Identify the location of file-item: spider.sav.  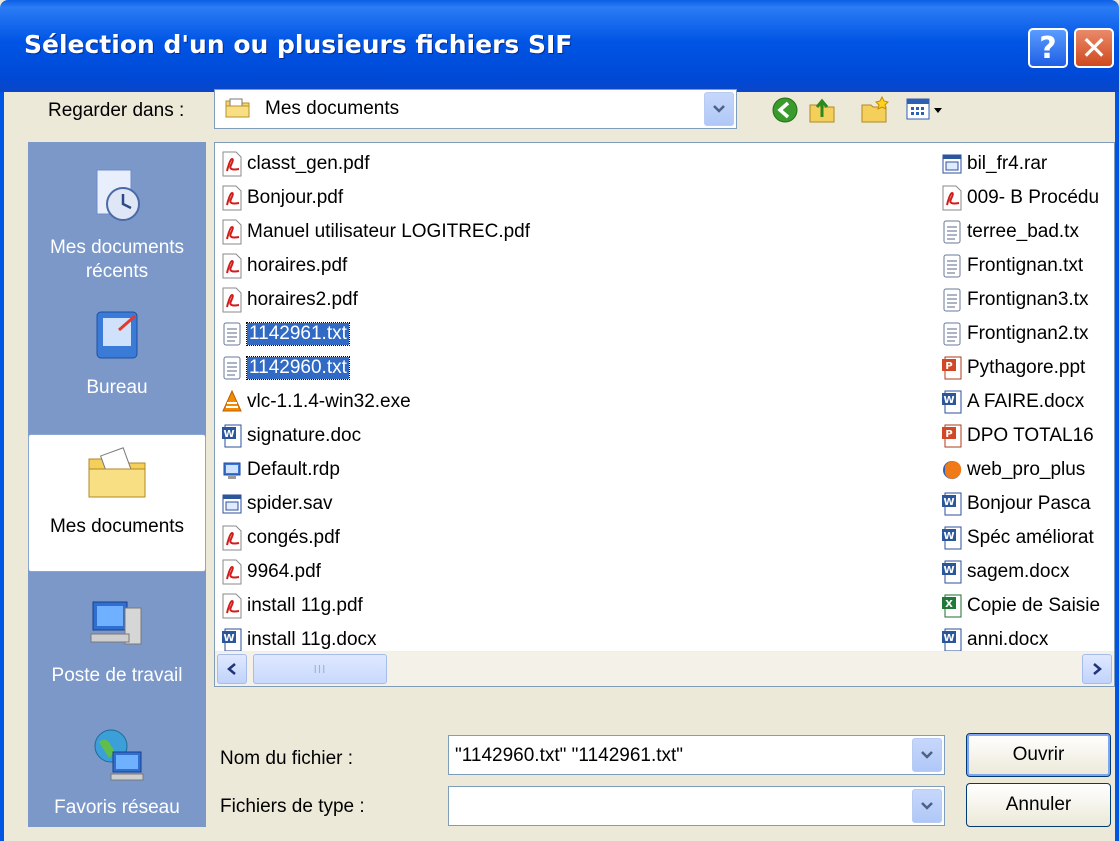
(277, 504).